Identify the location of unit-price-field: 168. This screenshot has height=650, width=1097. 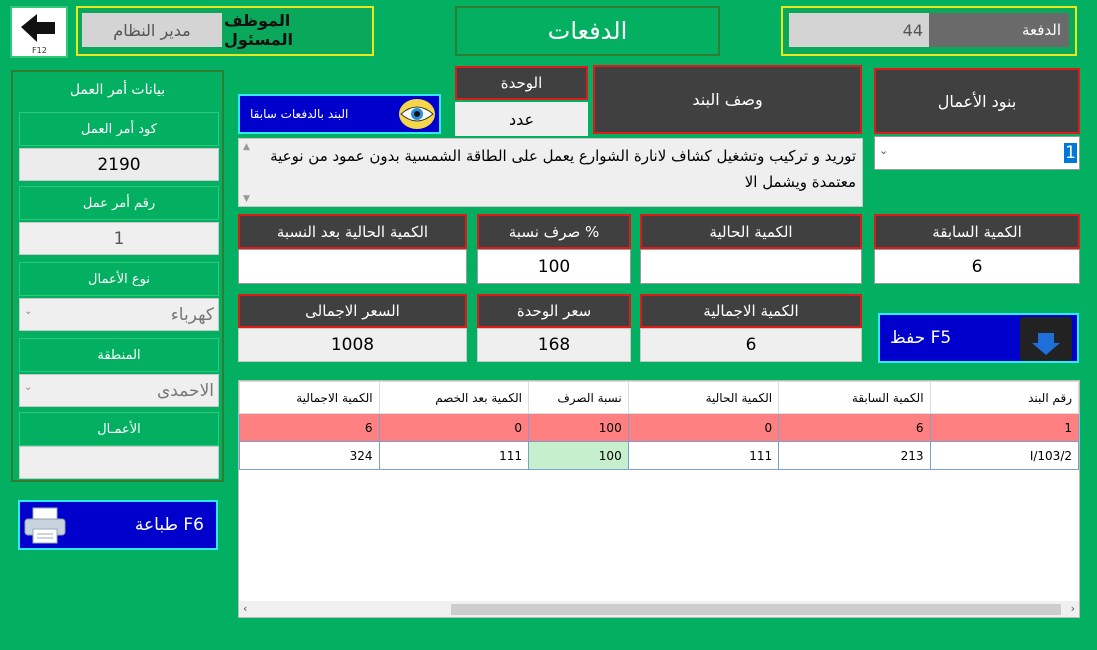
(554, 345).